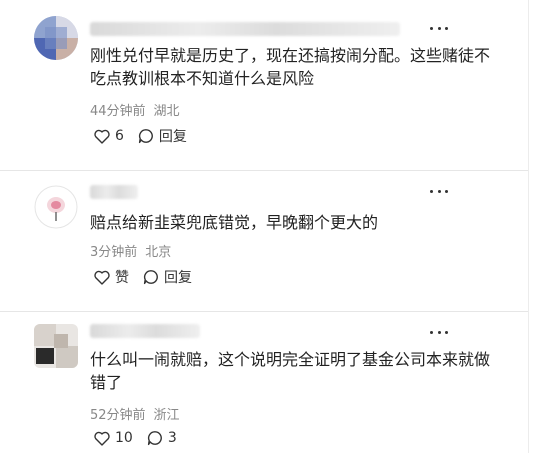 This screenshot has height=453, width=550. Describe the element at coordinates (111, 277) in the screenshot. I see `like-button: 赞` at that location.